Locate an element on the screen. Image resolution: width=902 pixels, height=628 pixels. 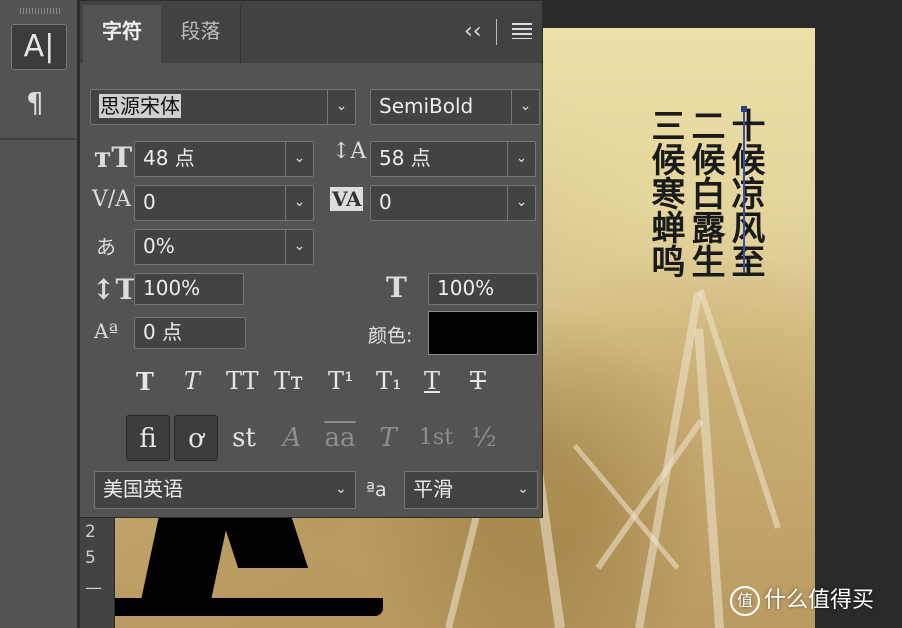
tracking-field: 0 ⌄ is located at coordinates (453, 203).